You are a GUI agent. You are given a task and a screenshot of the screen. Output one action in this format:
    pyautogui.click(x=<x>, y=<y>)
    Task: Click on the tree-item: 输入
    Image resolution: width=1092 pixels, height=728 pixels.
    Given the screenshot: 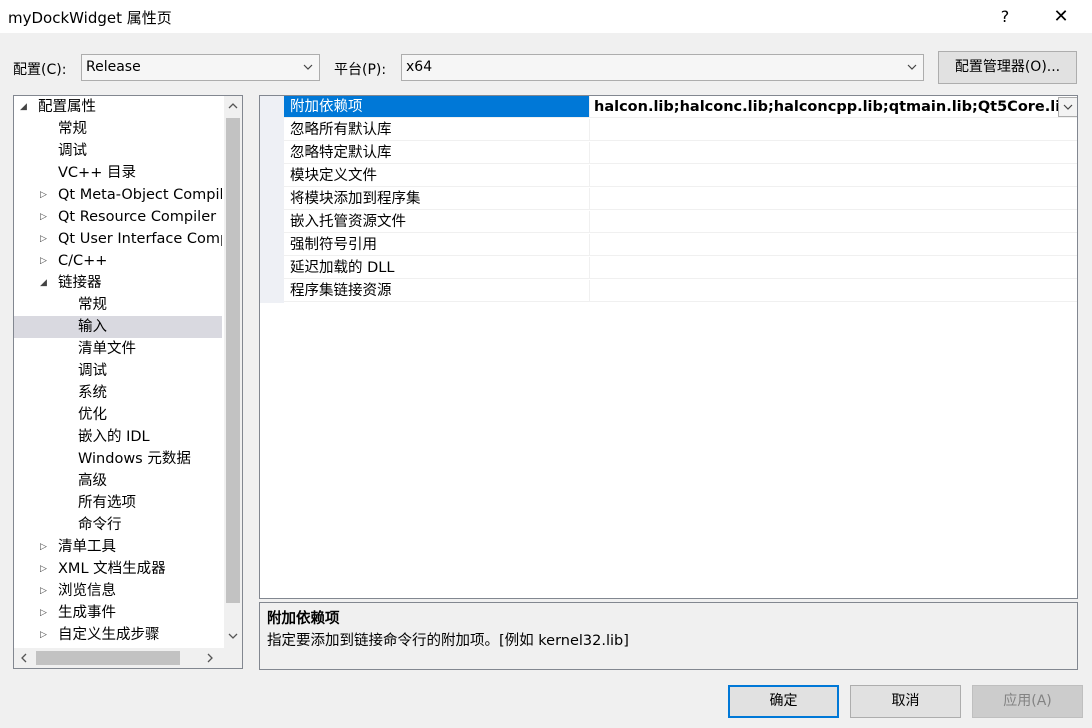 What is the action you would take?
    pyautogui.click(x=118, y=327)
    